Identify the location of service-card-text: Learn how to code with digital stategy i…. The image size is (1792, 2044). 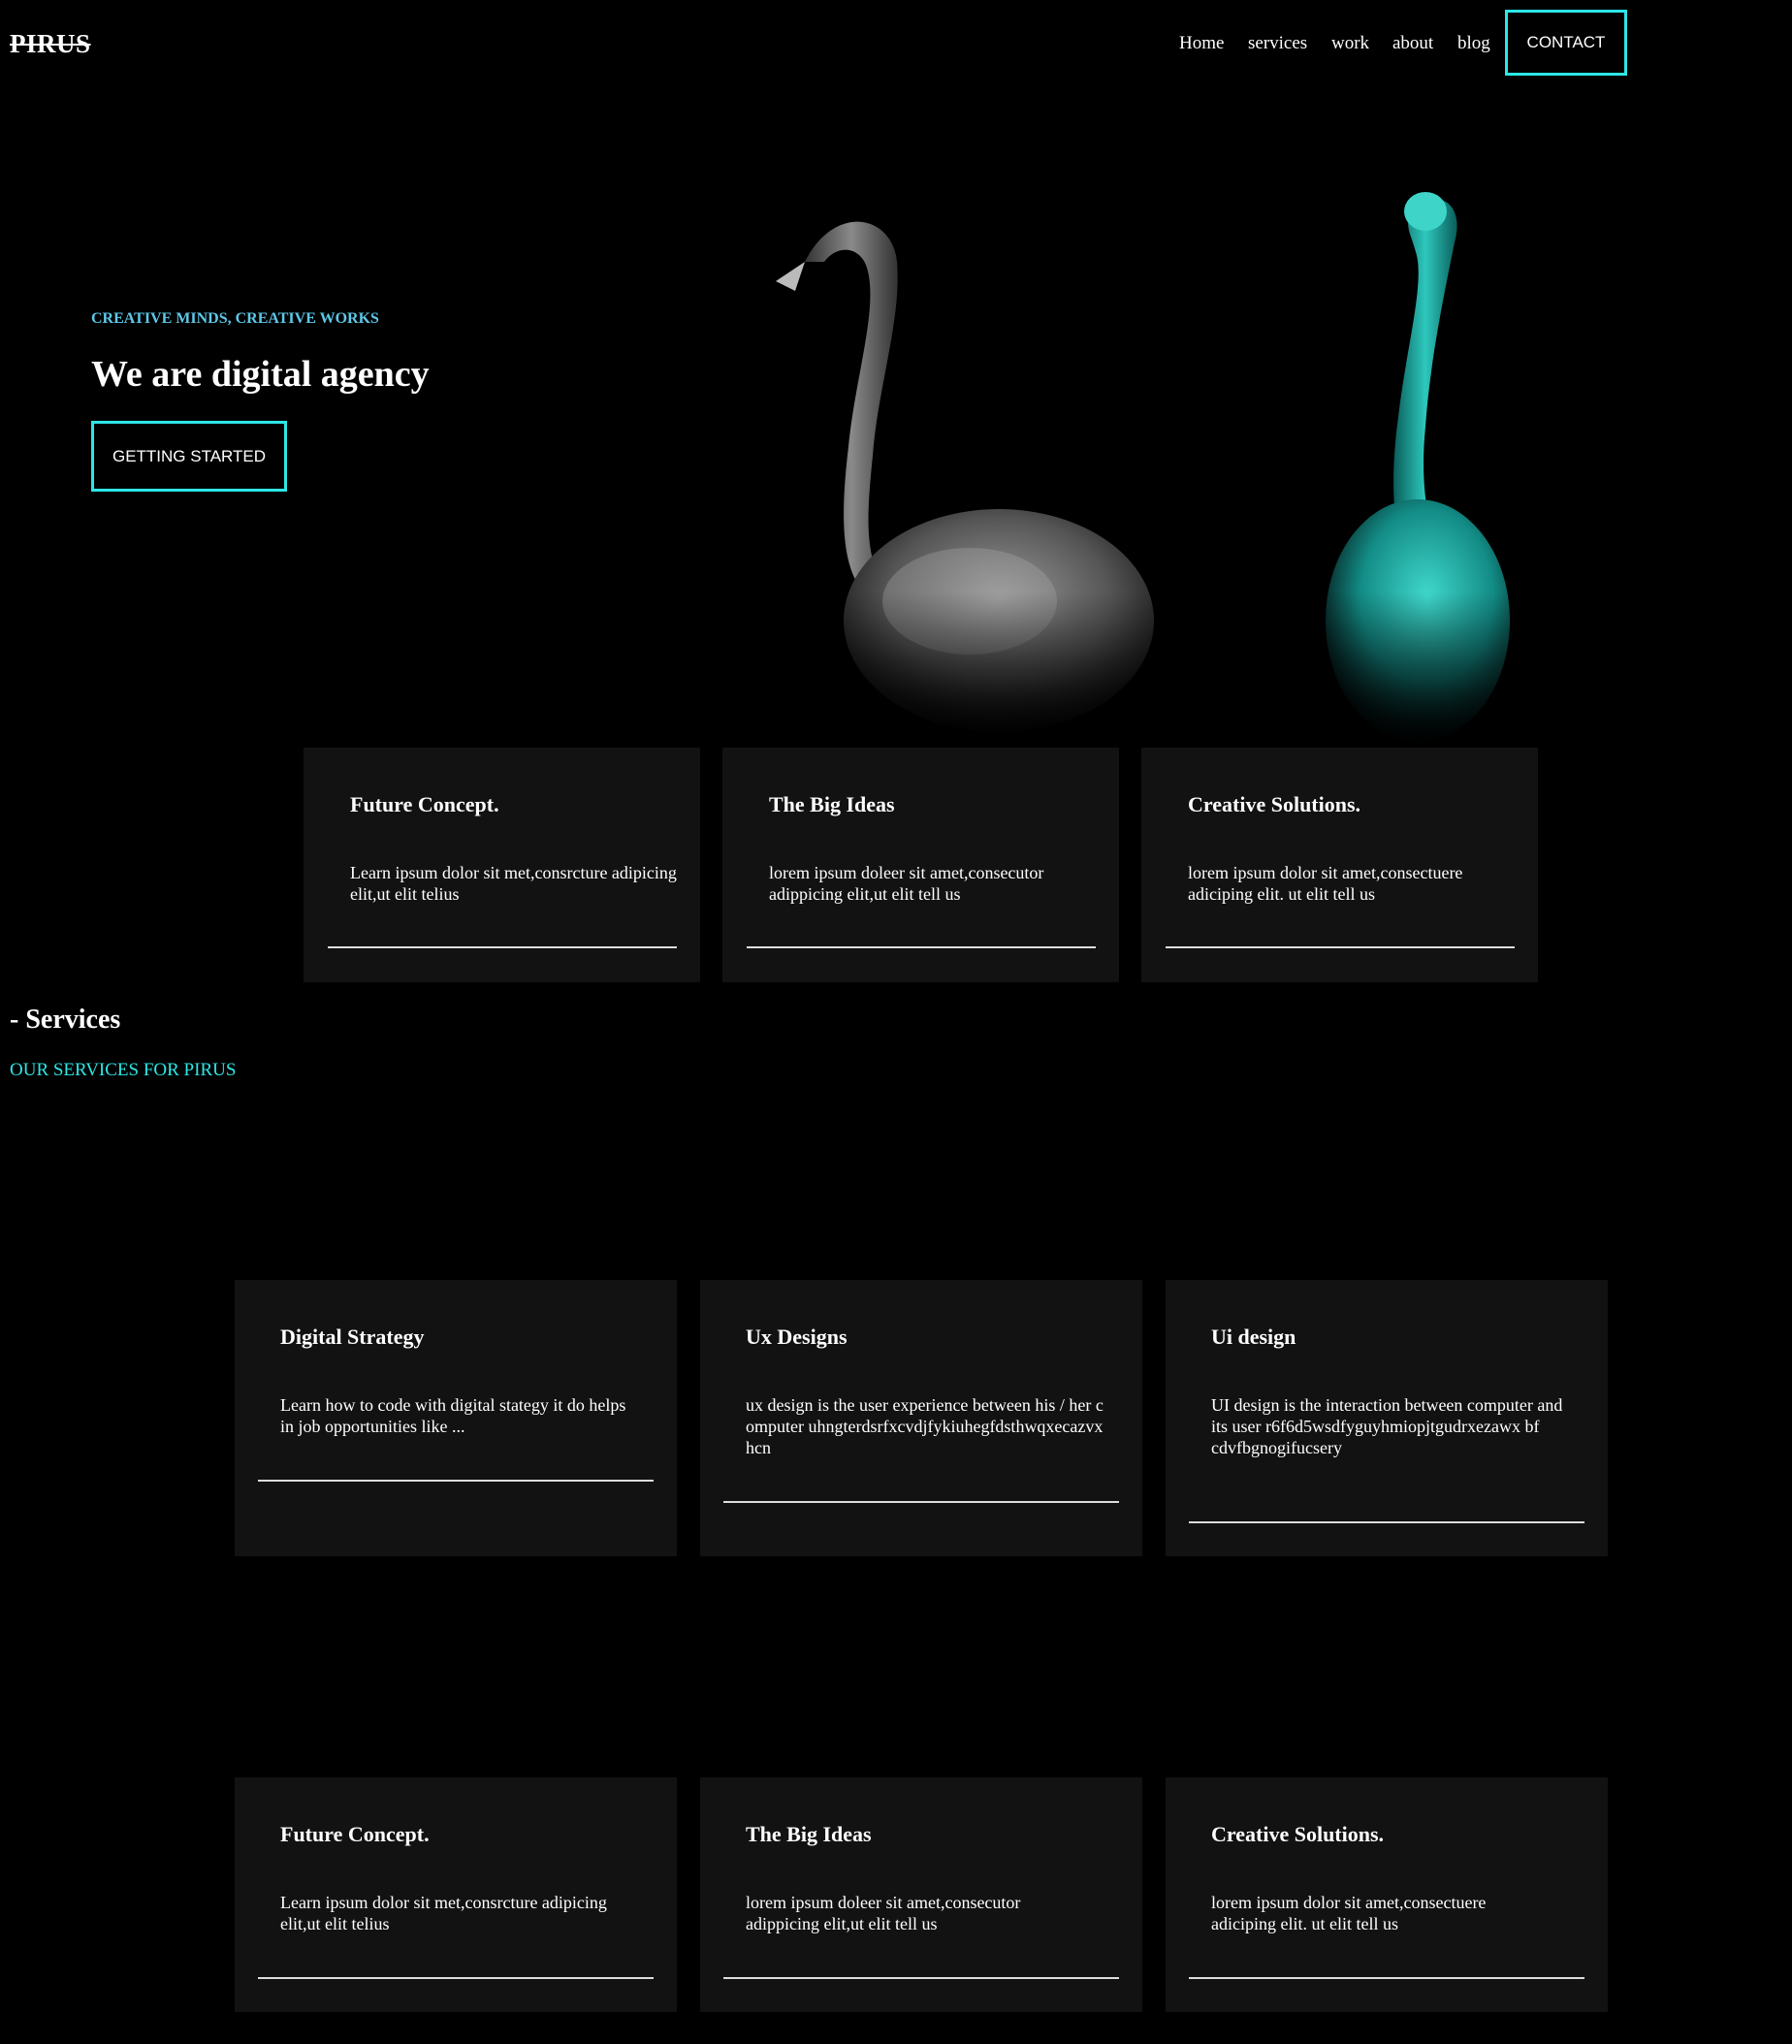
(453, 1415).